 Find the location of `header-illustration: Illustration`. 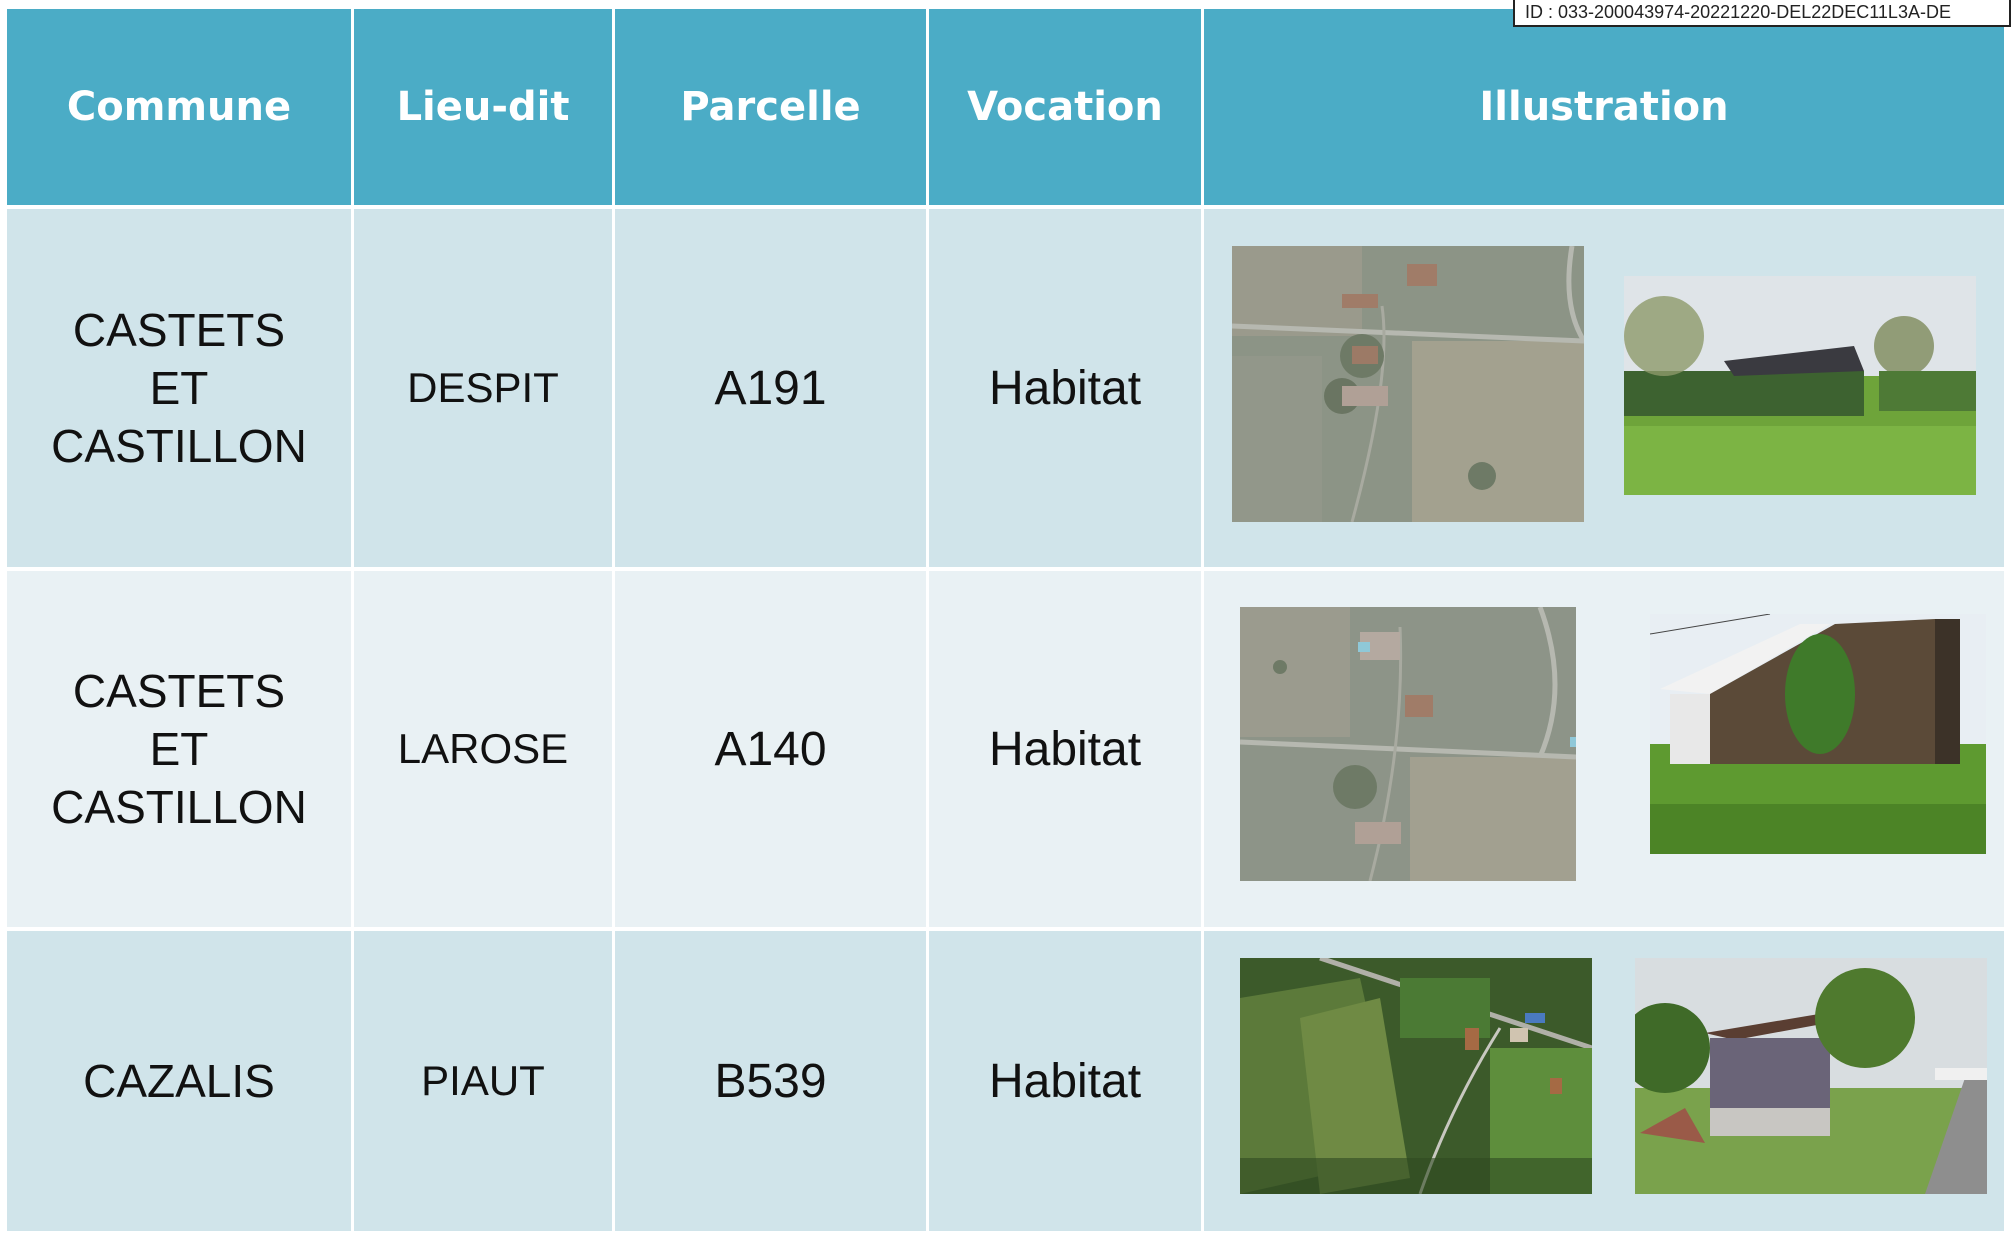

header-illustration: Illustration is located at coordinates (1604, 107).